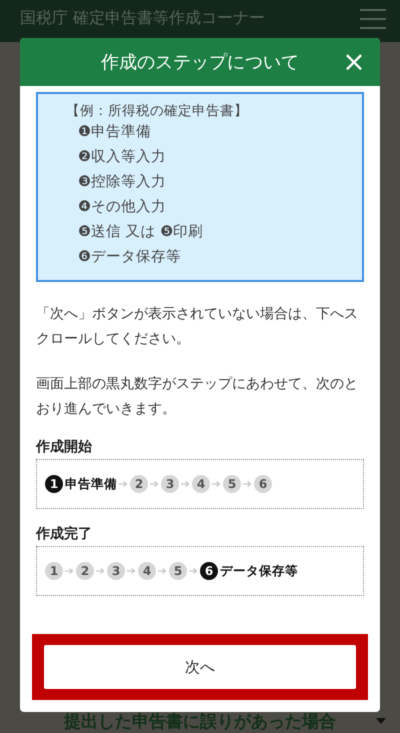 This screenshot has height=733, width=400. I want to click on site-title: 国税庁 確定申告書等作成コーナー, so click(143, 18).